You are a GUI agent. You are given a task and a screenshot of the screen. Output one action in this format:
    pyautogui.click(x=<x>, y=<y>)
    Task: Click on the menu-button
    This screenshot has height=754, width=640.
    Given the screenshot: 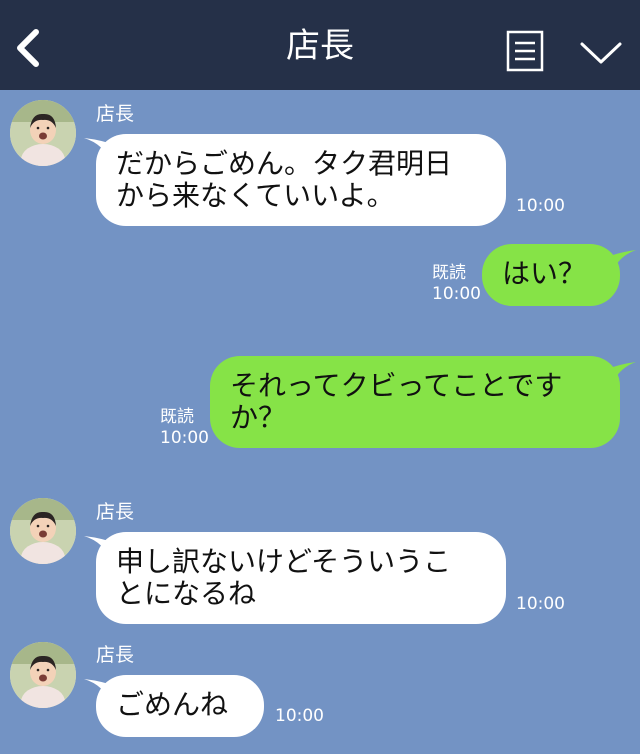 What is the action you would take?
    pyautogui.click(x=525, y=51)
    